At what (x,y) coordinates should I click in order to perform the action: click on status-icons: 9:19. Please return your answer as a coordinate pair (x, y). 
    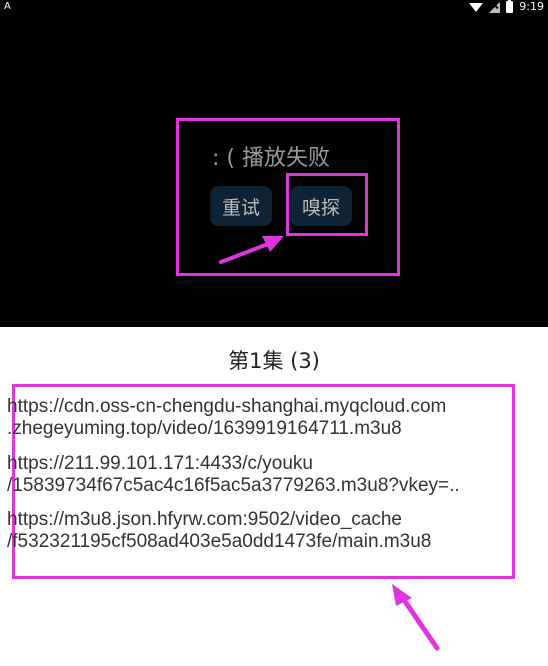
    Looking at the image, I should click on (506, 7).